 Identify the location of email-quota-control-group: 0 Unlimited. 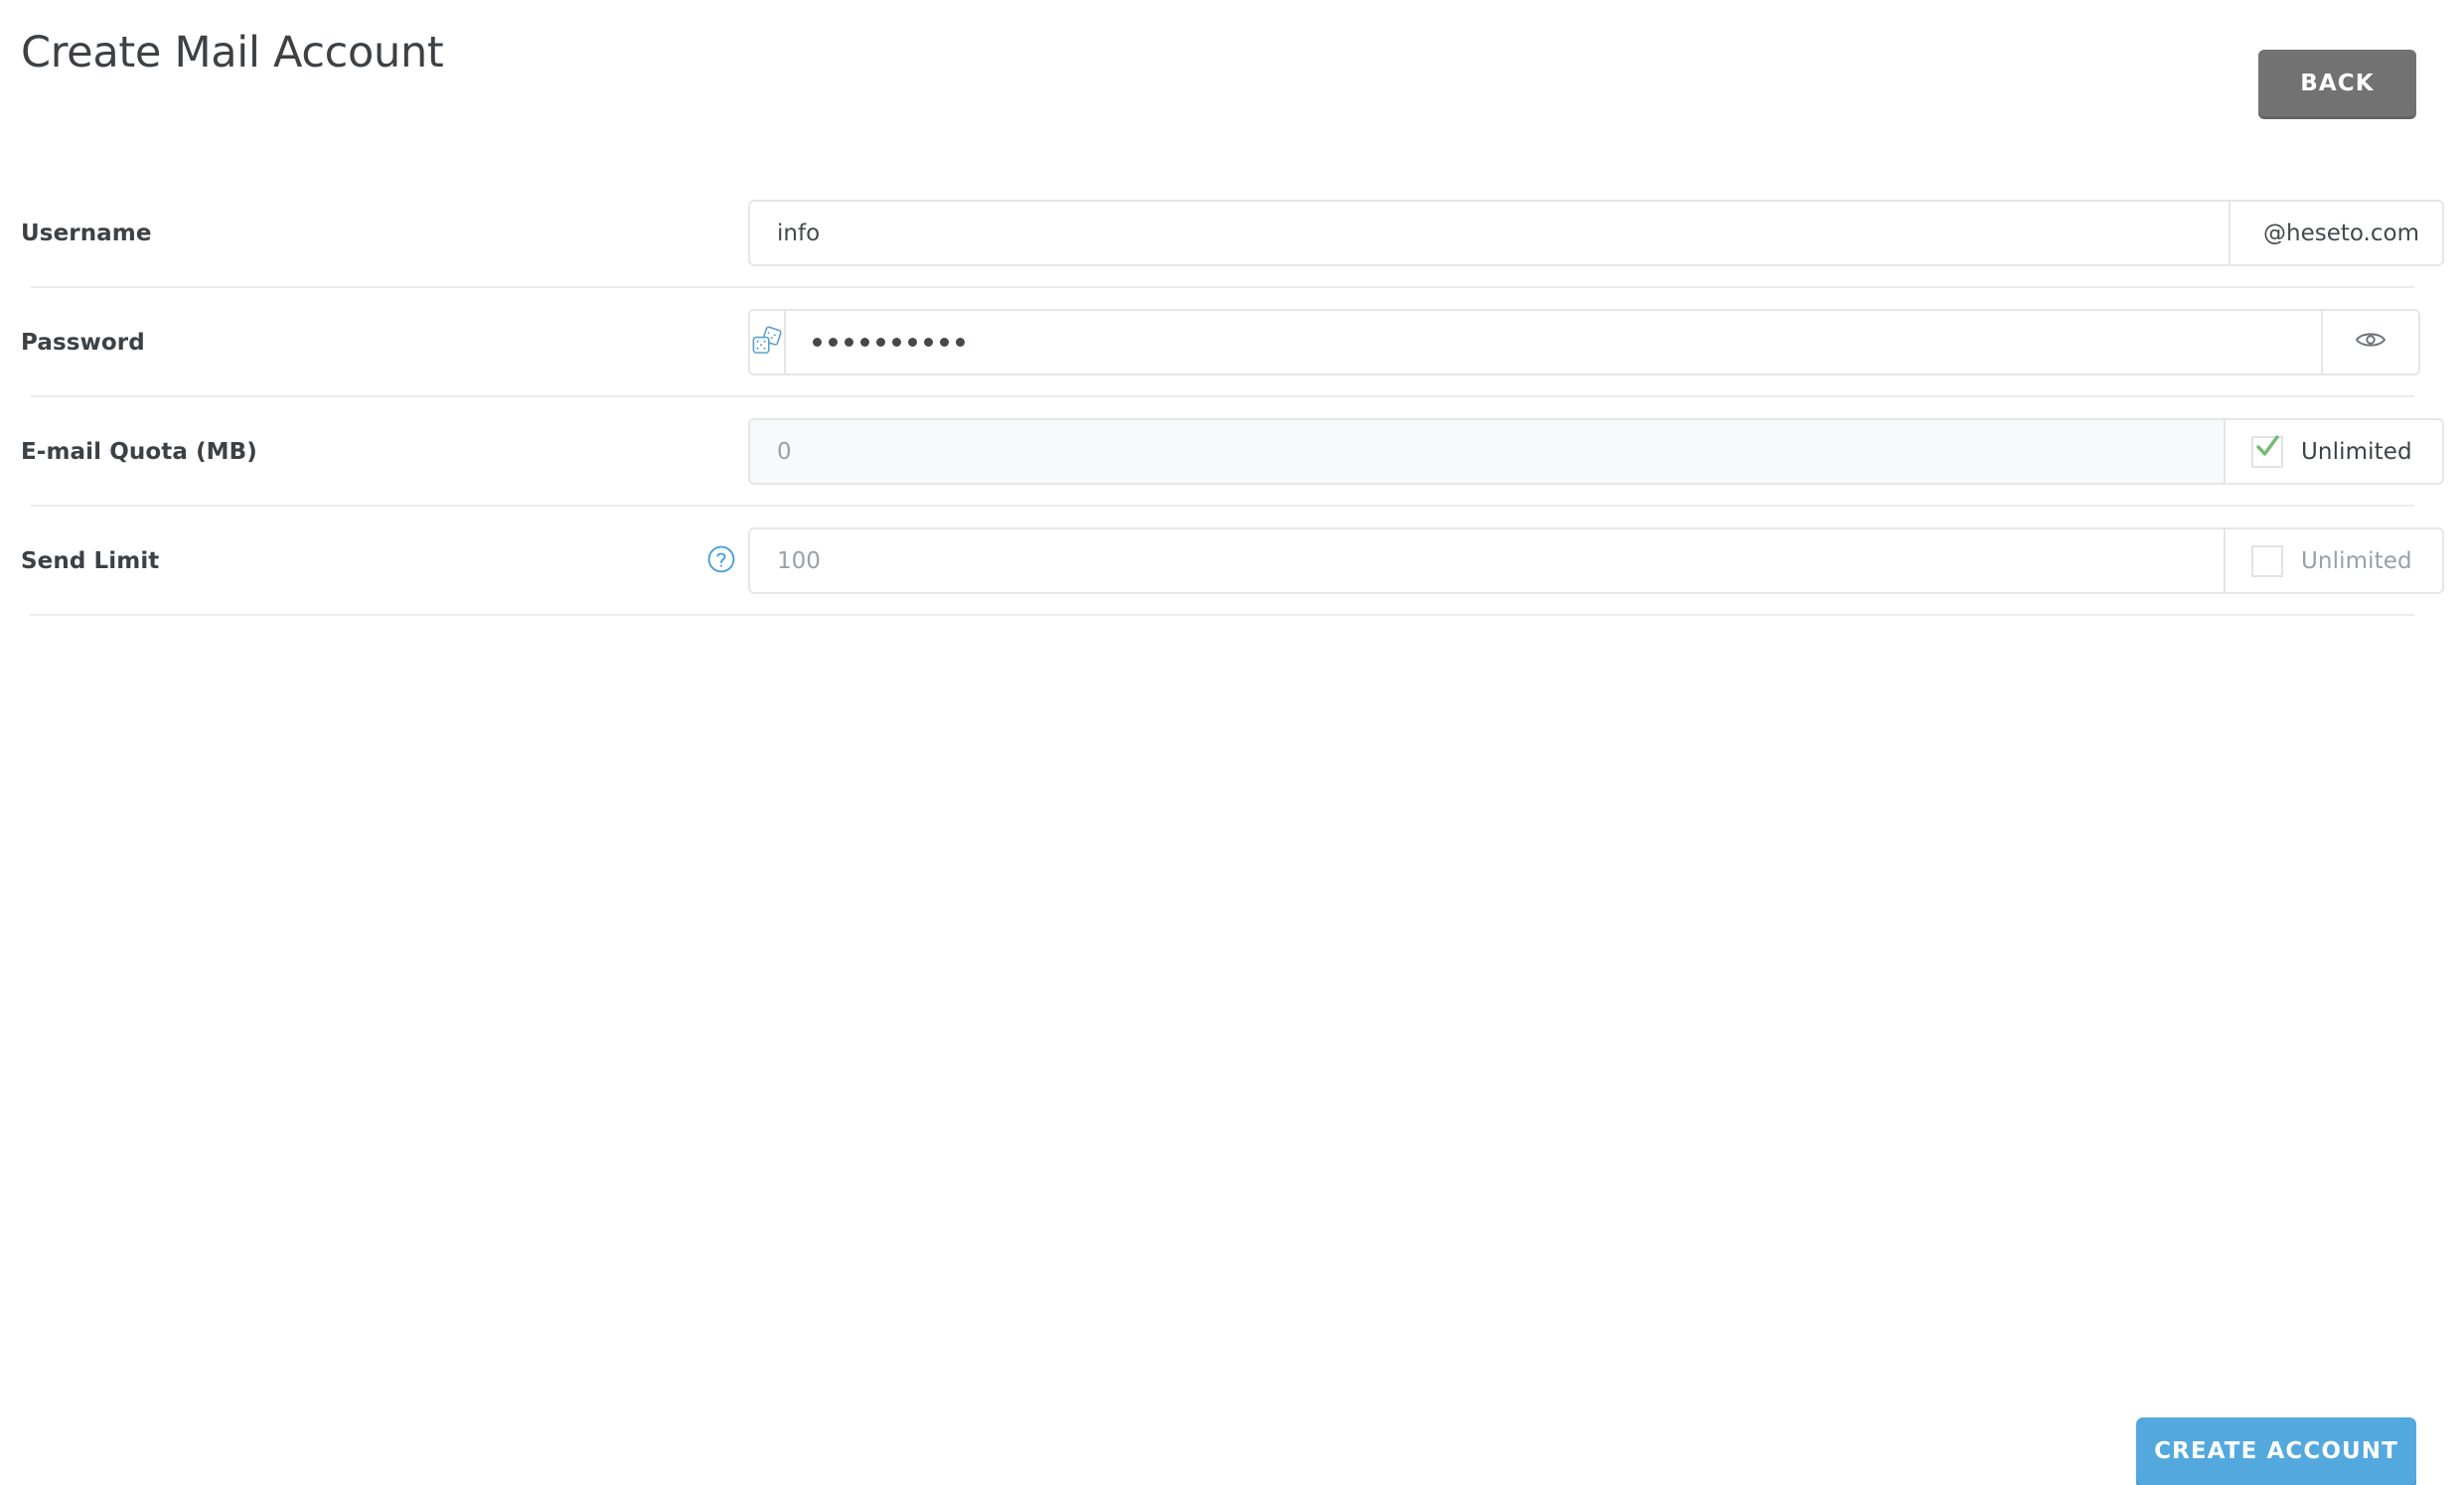
(1596, 451).